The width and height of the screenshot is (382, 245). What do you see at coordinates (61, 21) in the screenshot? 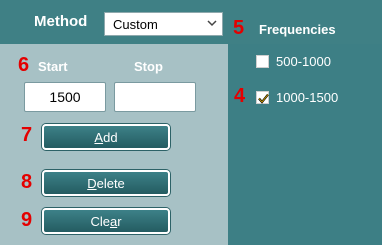
I see `method-label: Method` at bounding box center [61, 21].